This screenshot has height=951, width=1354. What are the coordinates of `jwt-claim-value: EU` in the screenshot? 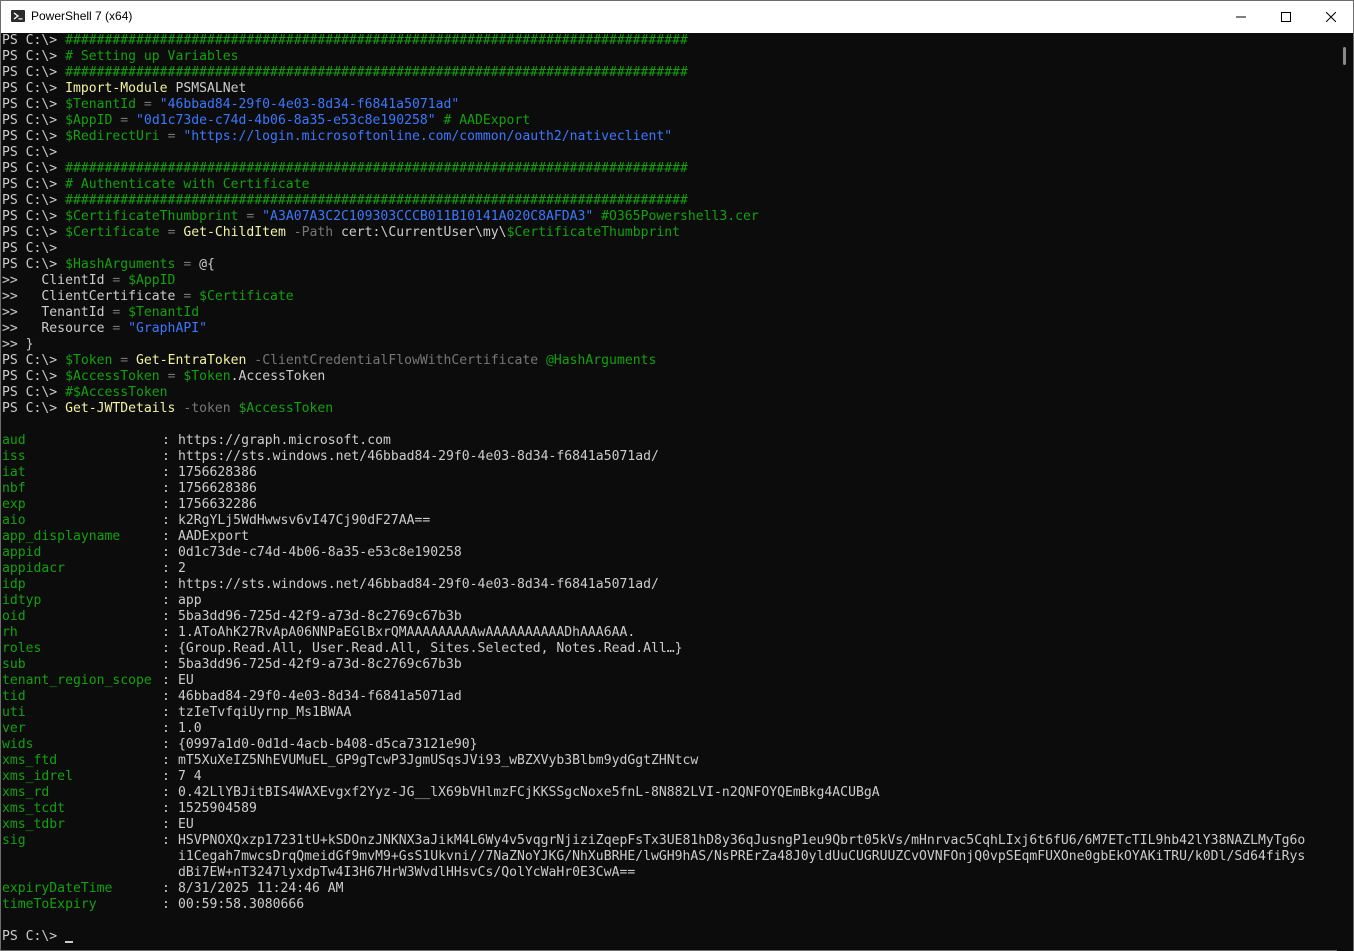 It's located at (186, 680).